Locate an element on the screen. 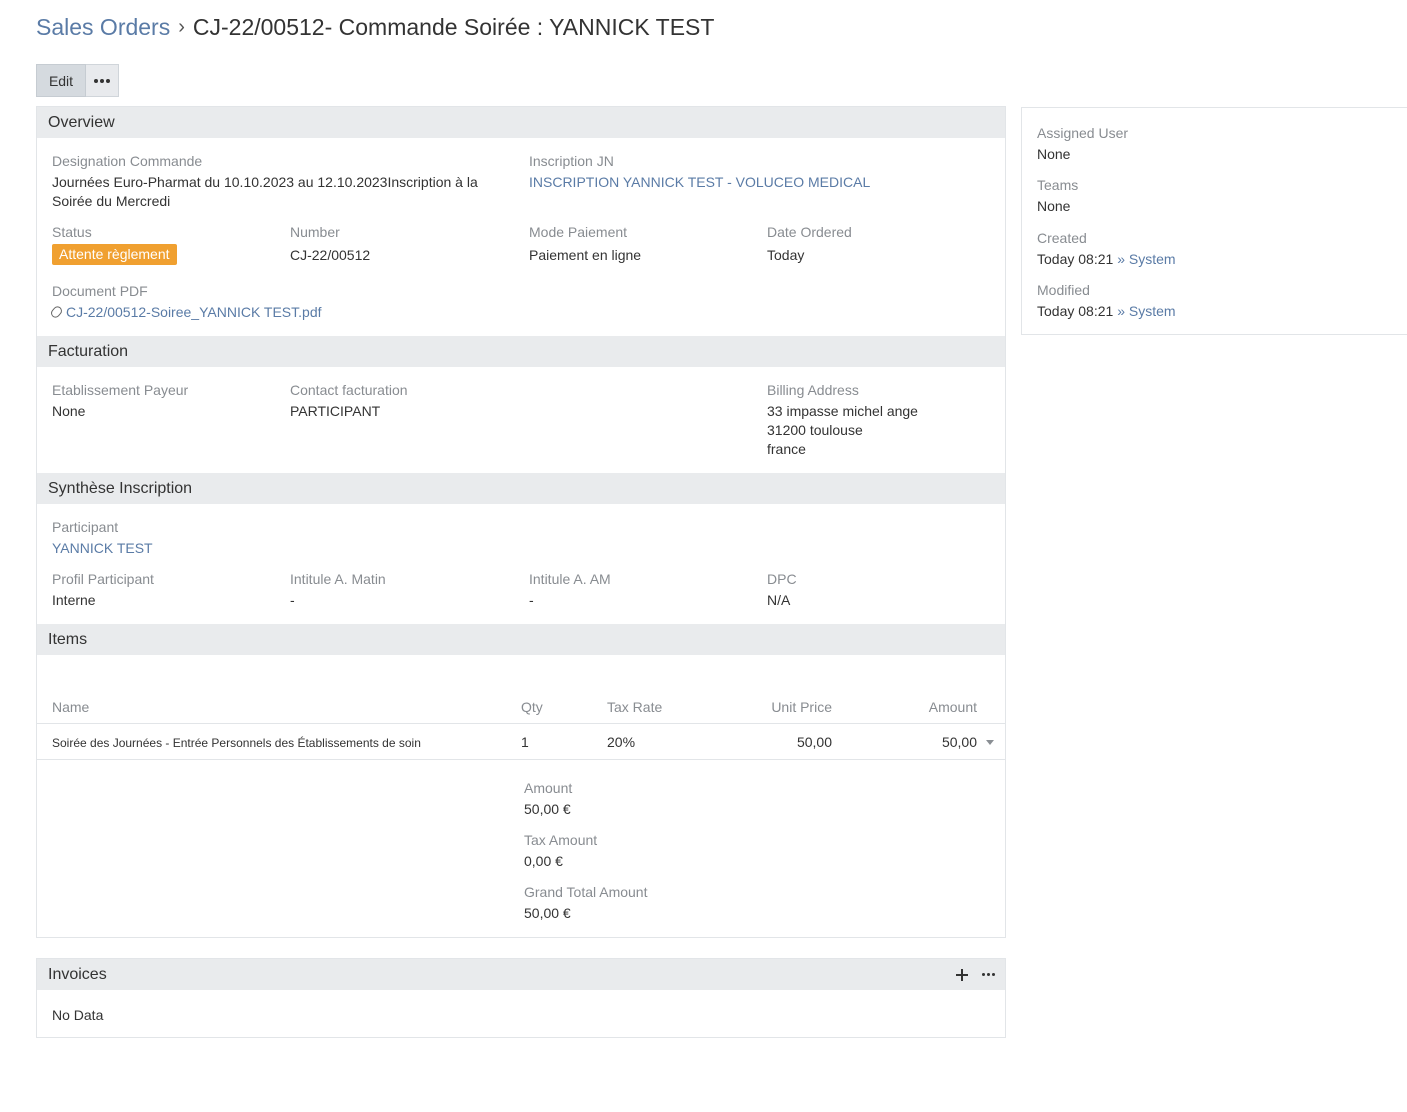 The image size is (1407, 1112). record-toolbar: Edit is located at coordinates (77, 80).